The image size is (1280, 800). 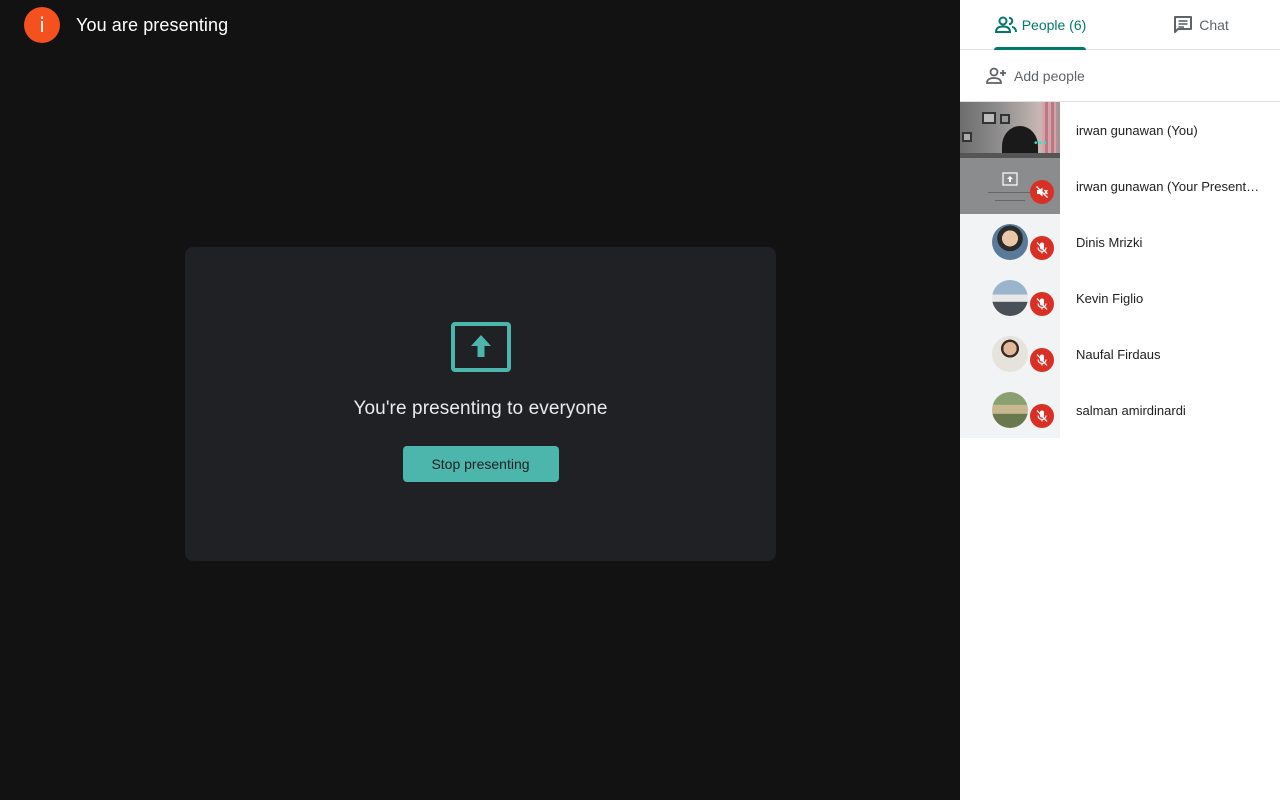 What do you see at coordinates (1110, 298) in the screenshot?
I see `participant-name: Kevin Figlio` at bounding box center [1110, 298].